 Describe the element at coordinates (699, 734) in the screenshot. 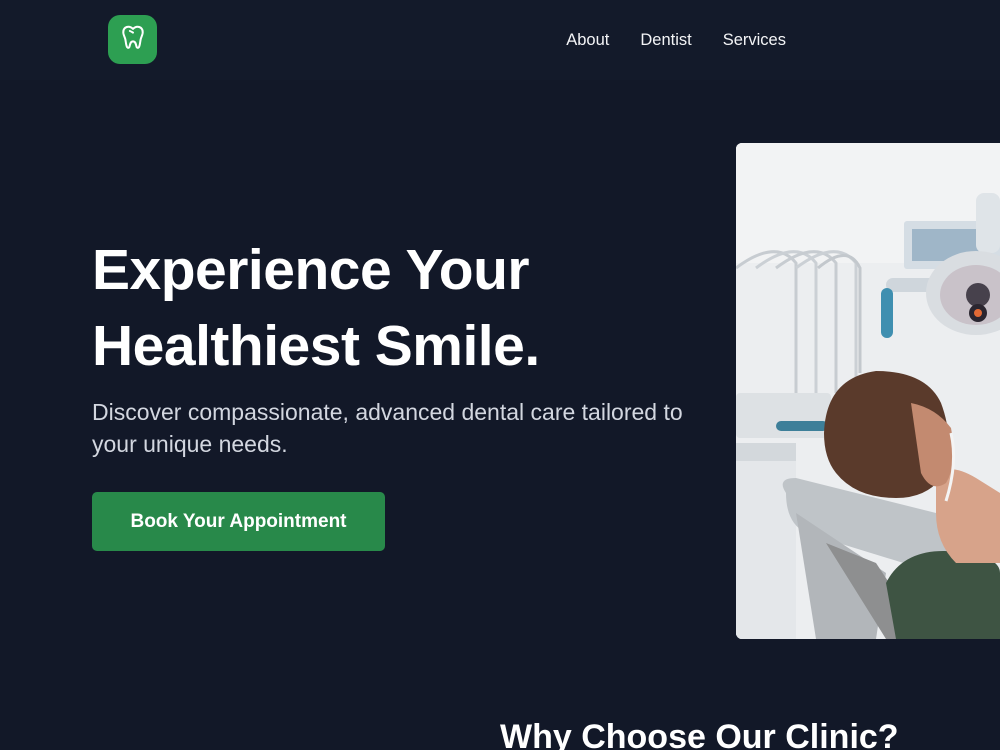

I see `why-choose-heading: Why Choose Our Clinic?` at that location.